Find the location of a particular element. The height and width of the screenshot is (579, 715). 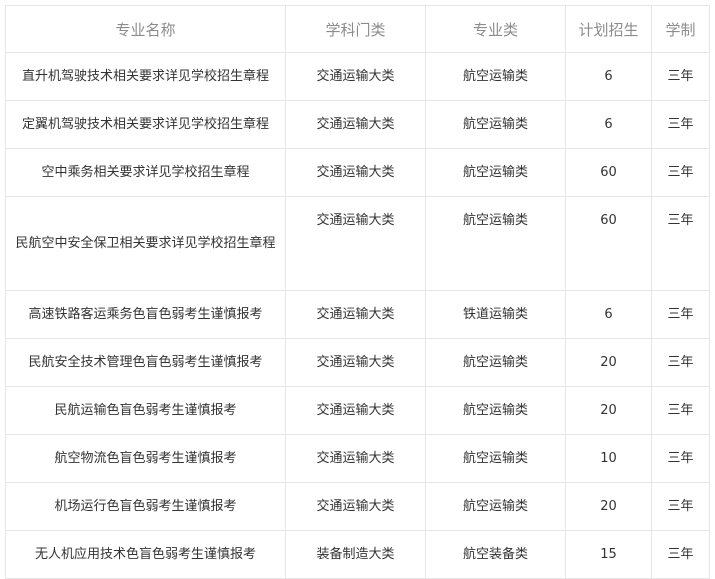

cell-major-name: 直升机驾驶技术相关要求详见学校招生章程 is located at coordinates (145, 76).